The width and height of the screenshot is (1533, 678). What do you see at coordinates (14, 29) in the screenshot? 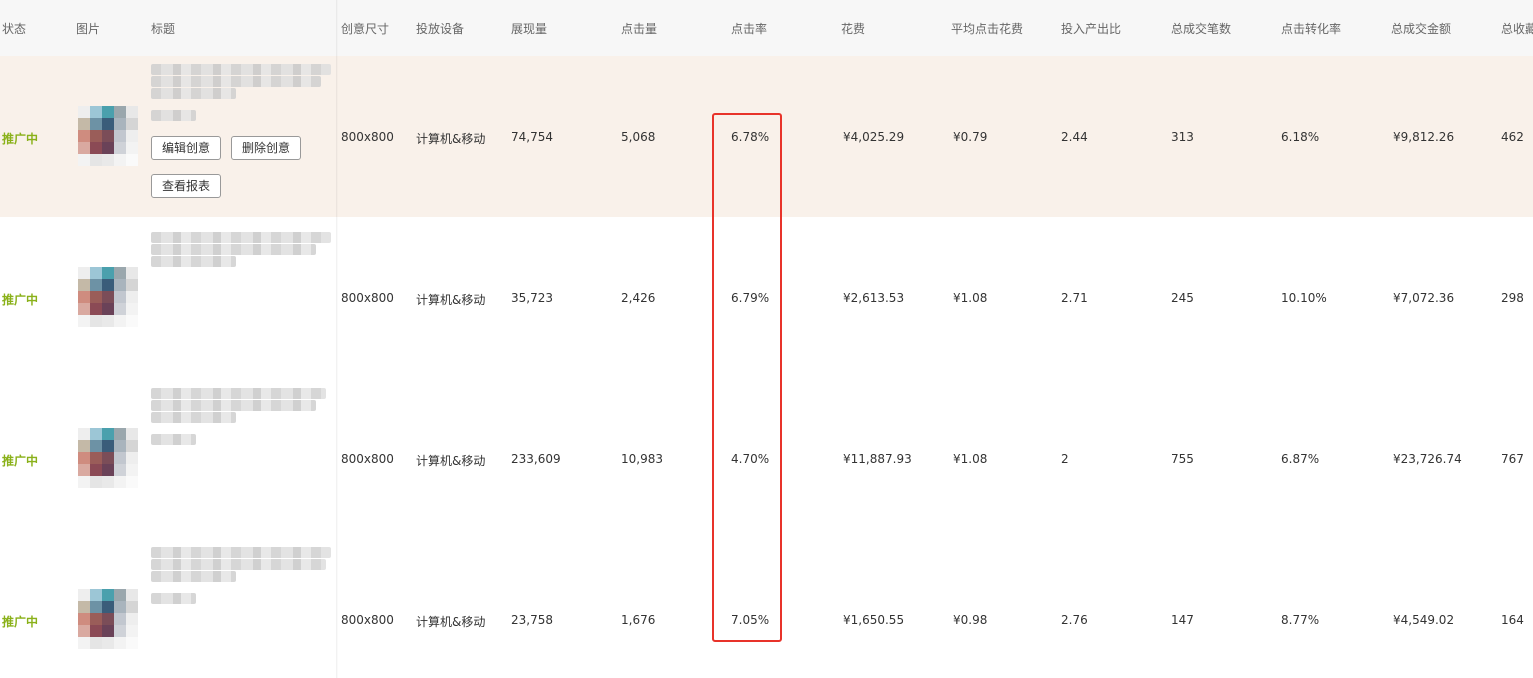
I see `col-status: 状态` at bounding box center [14, 29].